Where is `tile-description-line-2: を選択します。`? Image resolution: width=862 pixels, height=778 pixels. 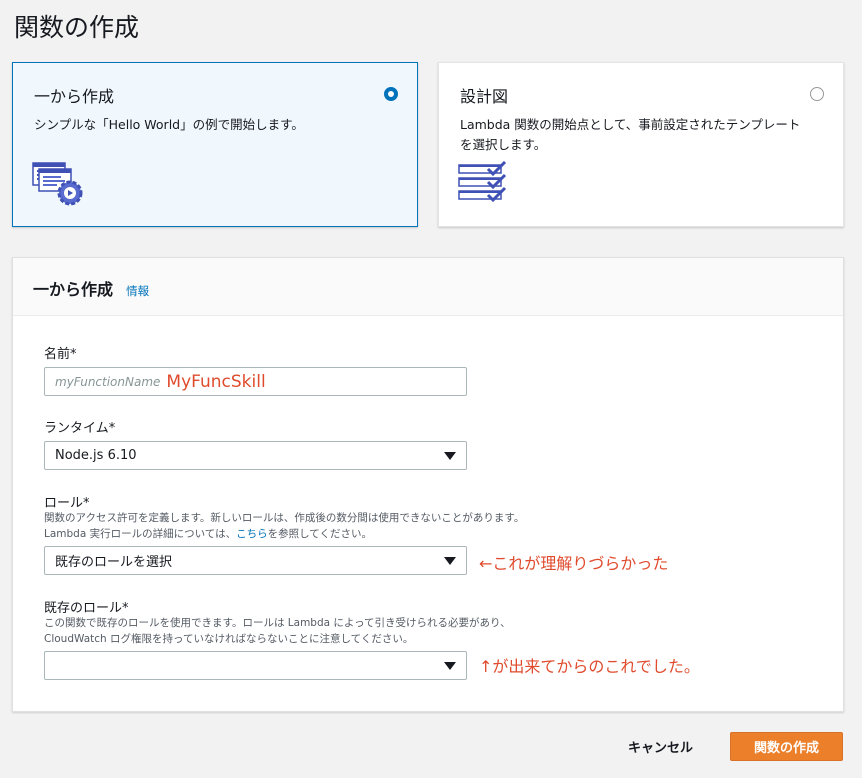
tile-description-line-2: を選択します。 is located at coordinates (503, 144).